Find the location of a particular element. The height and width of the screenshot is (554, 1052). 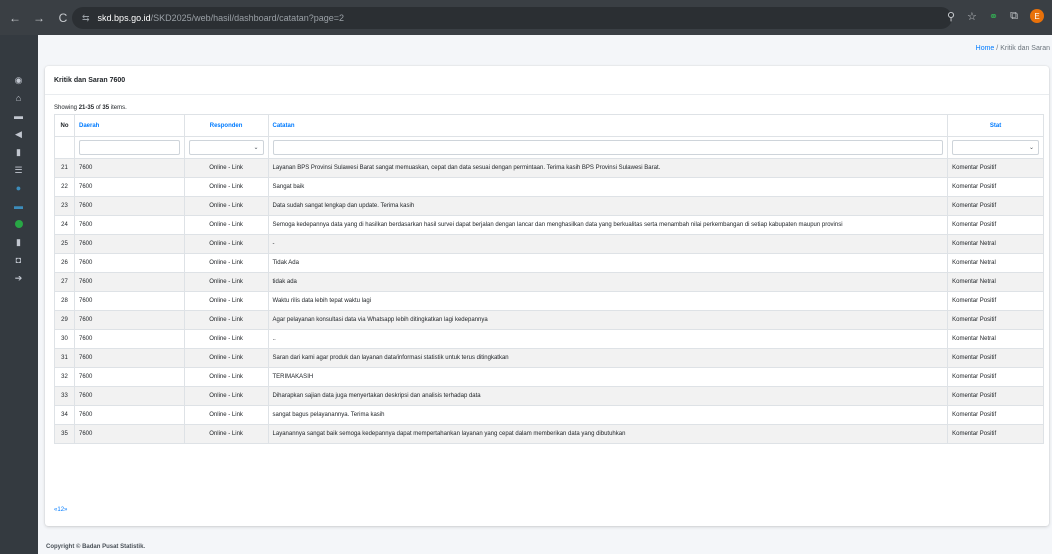

profile-avatar: E is located at coordinates (1037, 16).